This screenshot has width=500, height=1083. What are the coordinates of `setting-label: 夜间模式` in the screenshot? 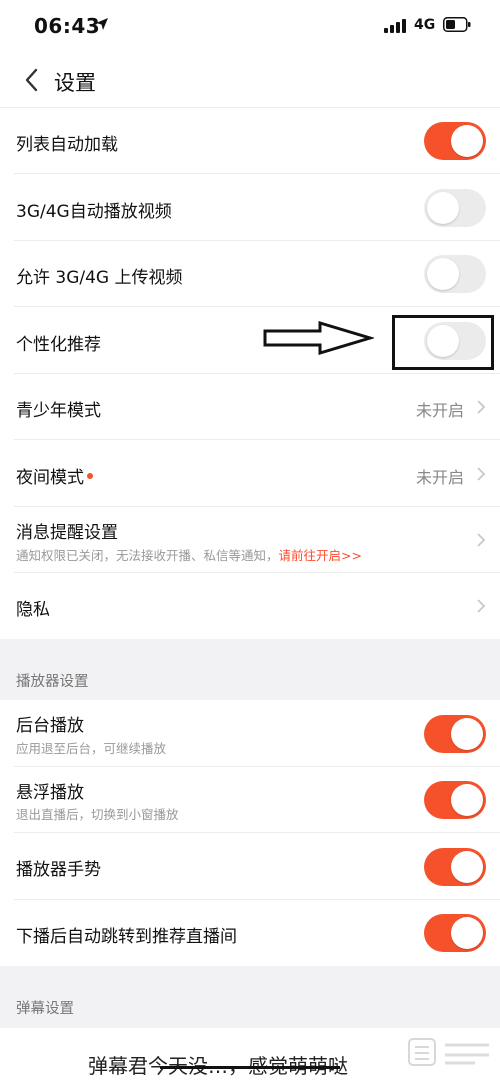 It's located at (54, 475).